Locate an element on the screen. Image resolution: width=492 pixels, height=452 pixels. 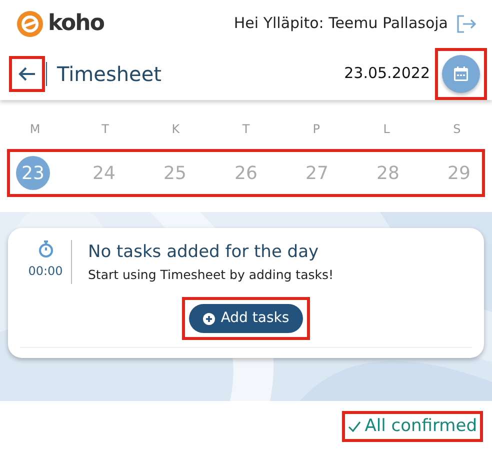
weekday-label: M is located at coordinates (35, 129).